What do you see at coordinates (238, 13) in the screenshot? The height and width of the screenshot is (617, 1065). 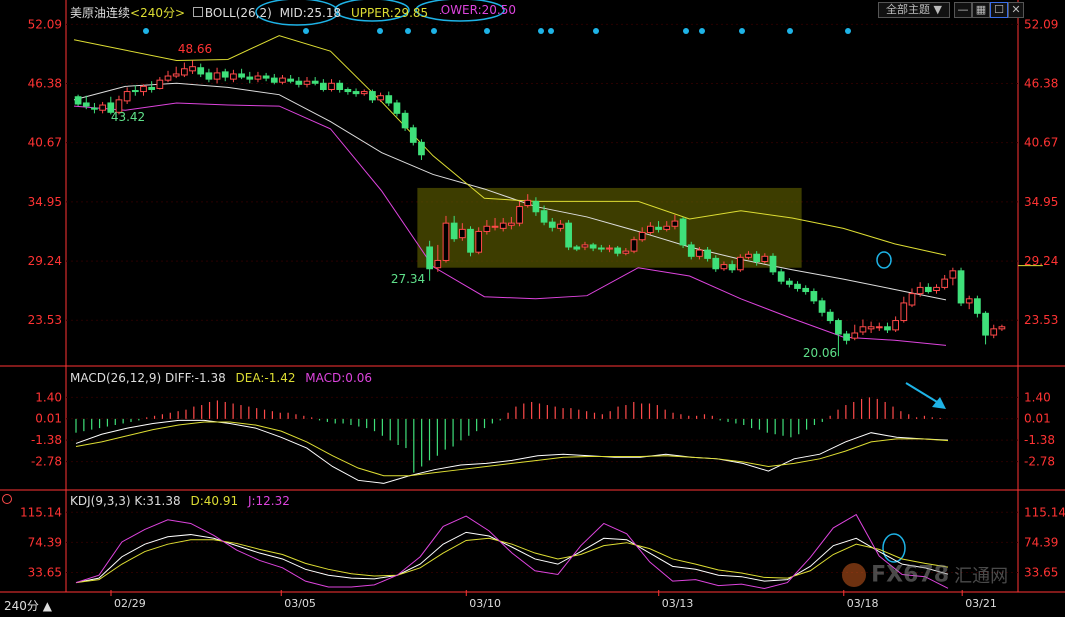 I see `boll-label: BOLL(26,2)` at bounding box center [238, 13].